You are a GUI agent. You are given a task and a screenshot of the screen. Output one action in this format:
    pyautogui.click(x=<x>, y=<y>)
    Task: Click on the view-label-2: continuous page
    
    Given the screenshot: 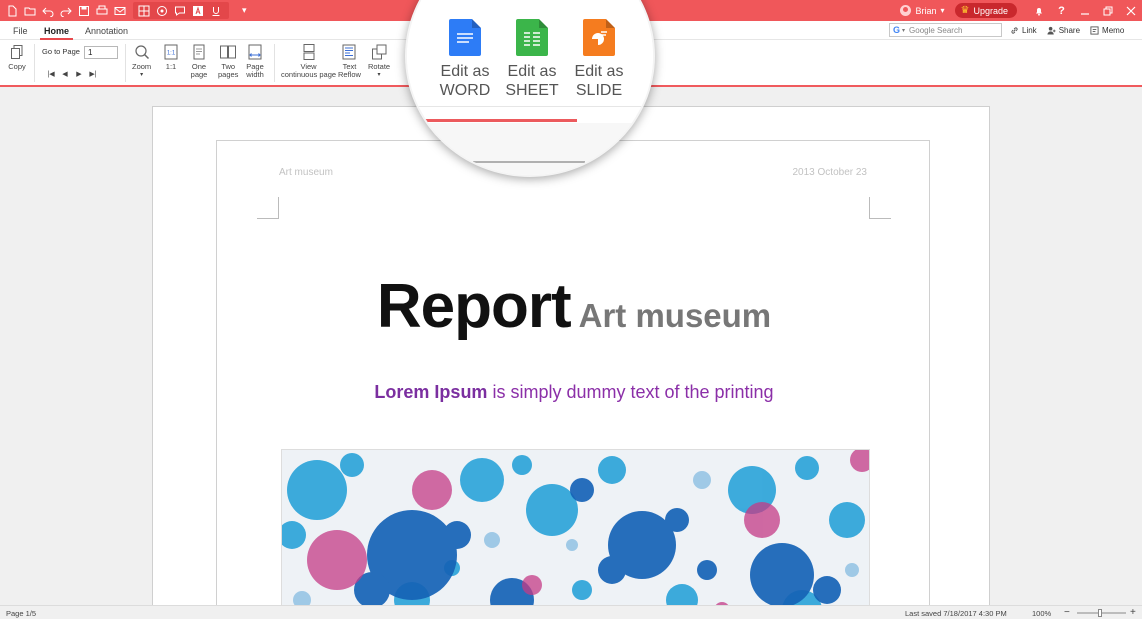 What is the action you would take?
    pyautogui.click(x=309, y=74)
    